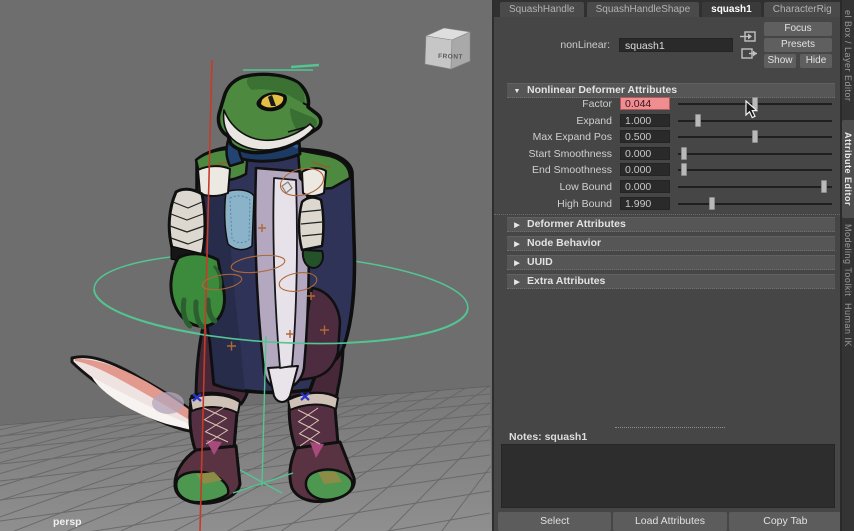 The image size is (854, 531). Describe the element at coordinates (751, 109) in the screenshot. I see `mouse-cursor` at that location.